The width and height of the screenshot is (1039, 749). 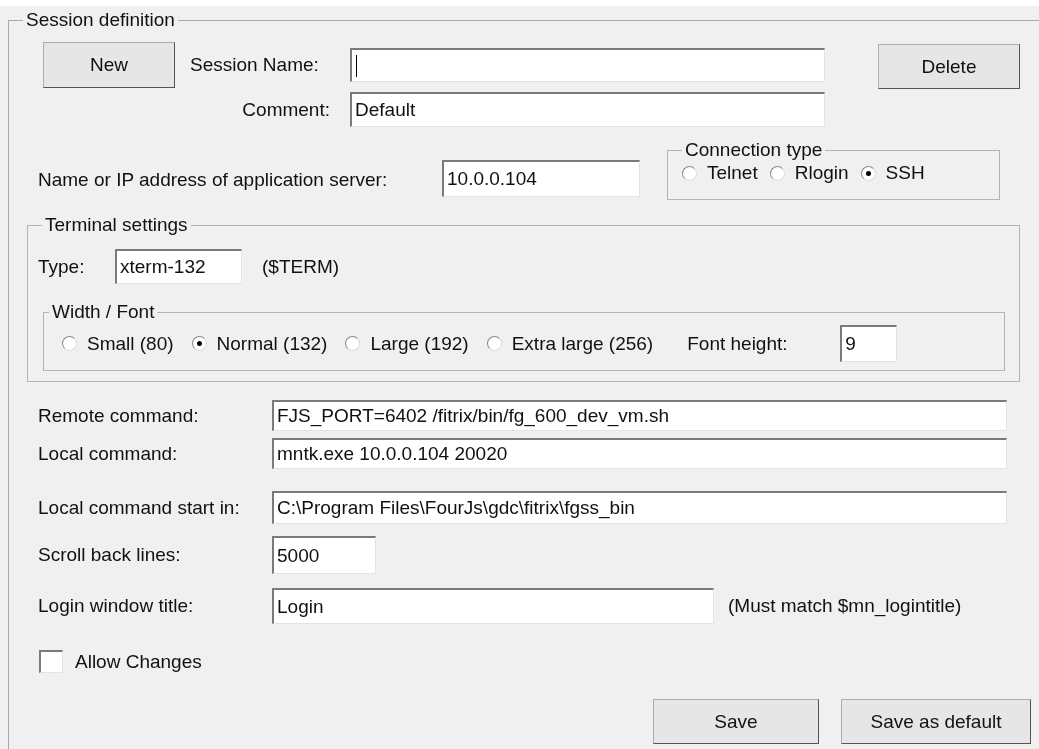 I want to click on field-label: Type:, so click(x=62, y=266).